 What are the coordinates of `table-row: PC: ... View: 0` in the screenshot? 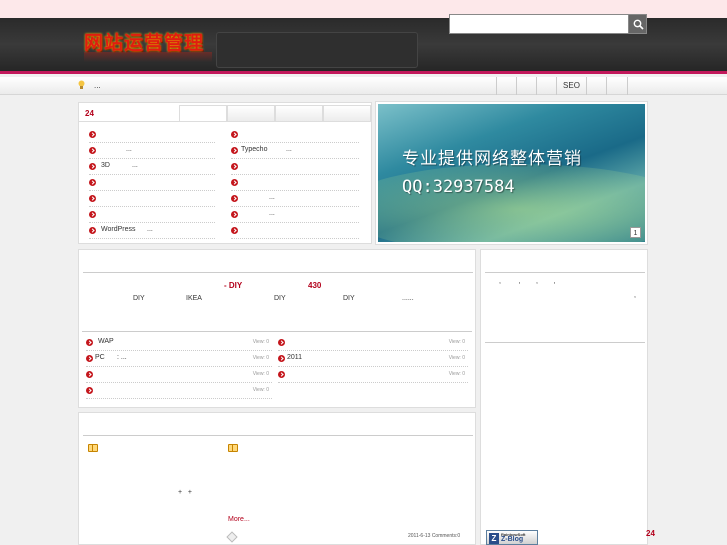 It's located at (179, 359).